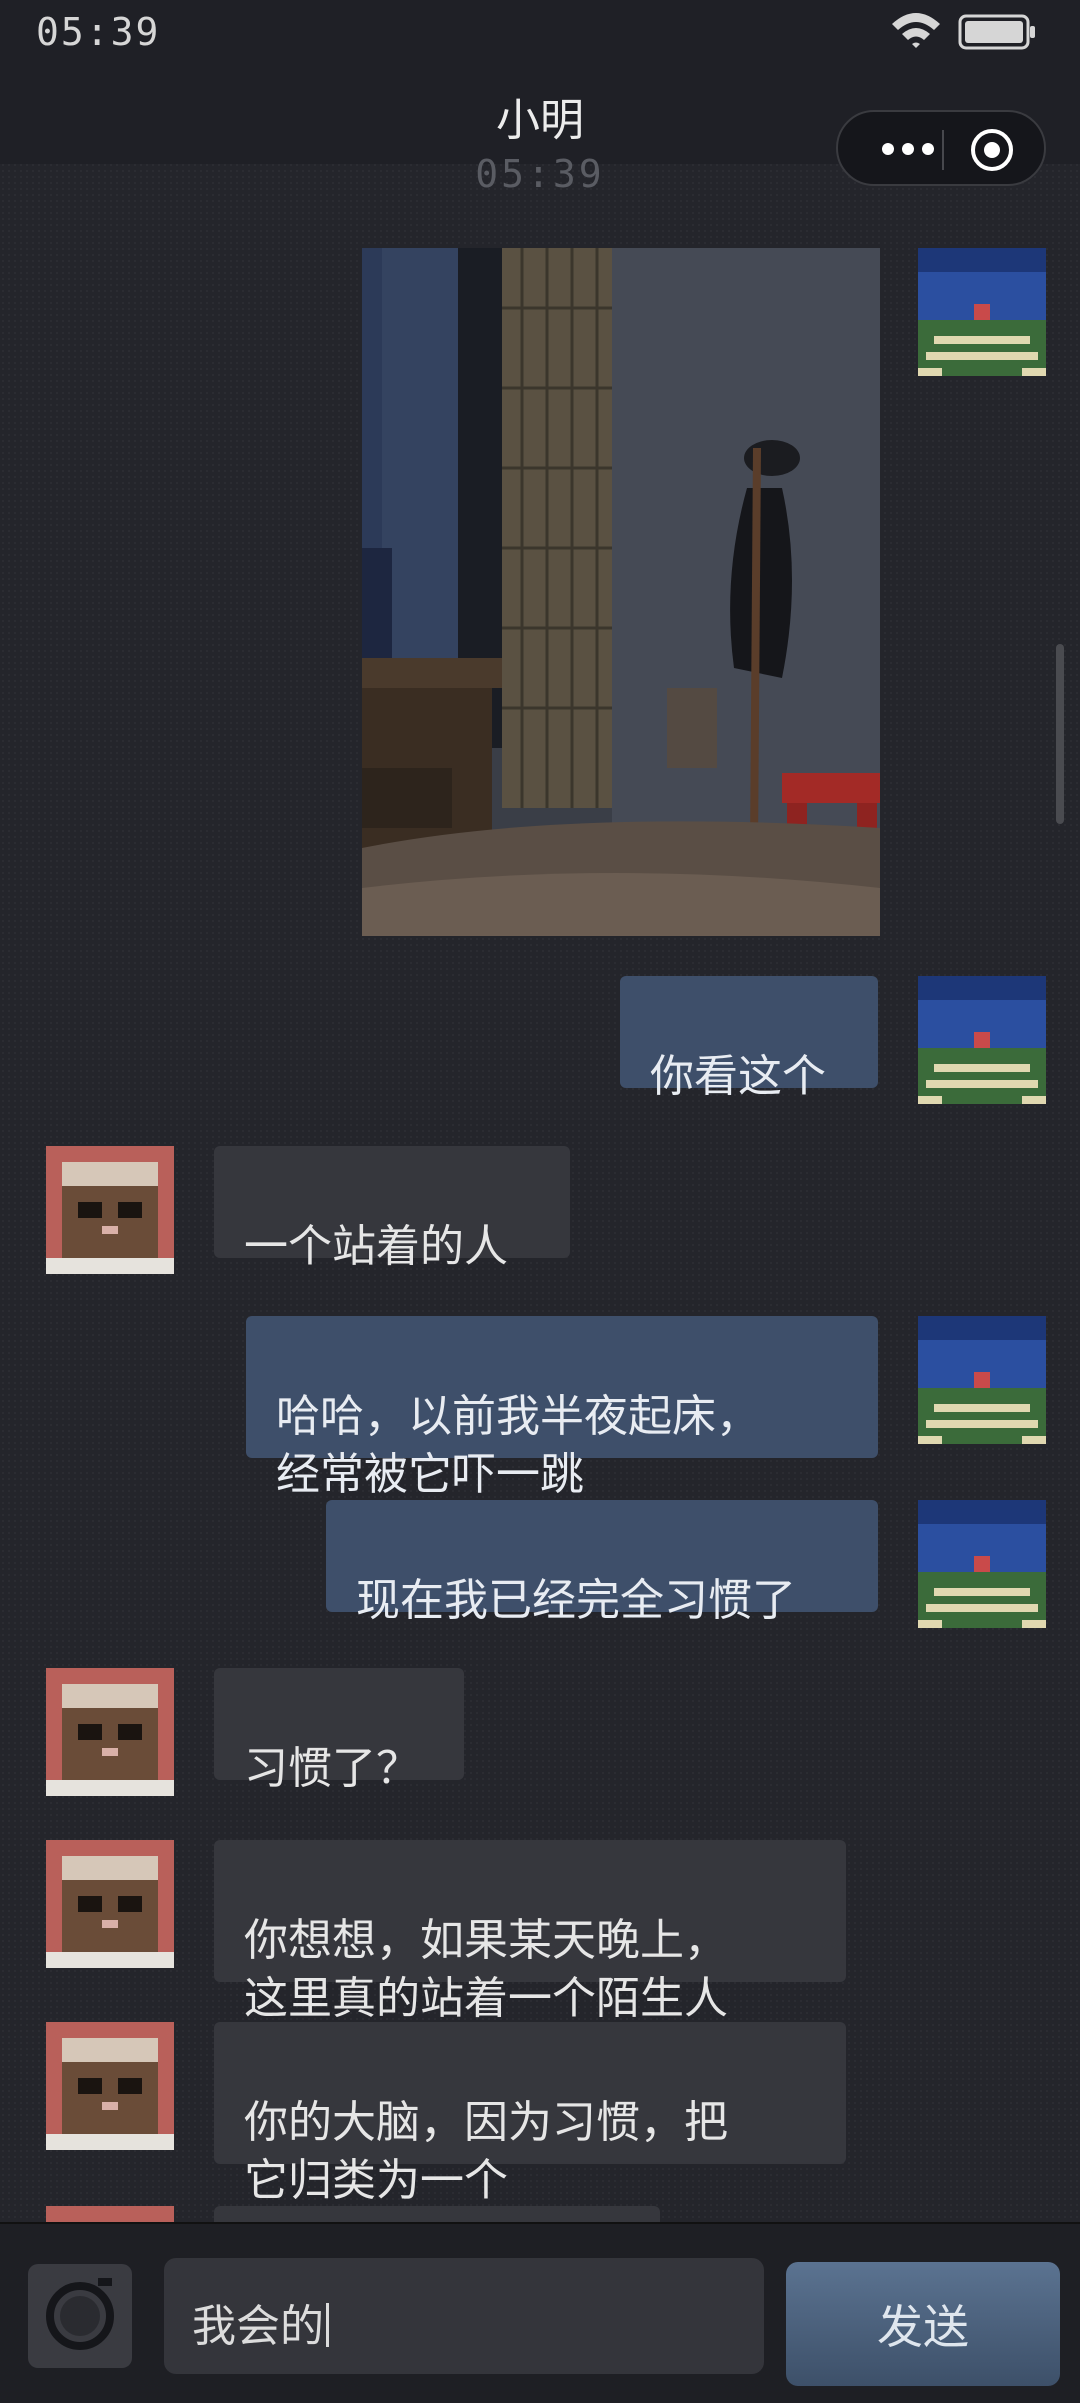 The width and height of the screenshot is (1080, 2403). I want to click on input-bar: 我会的 发送, so click(540, 2312).